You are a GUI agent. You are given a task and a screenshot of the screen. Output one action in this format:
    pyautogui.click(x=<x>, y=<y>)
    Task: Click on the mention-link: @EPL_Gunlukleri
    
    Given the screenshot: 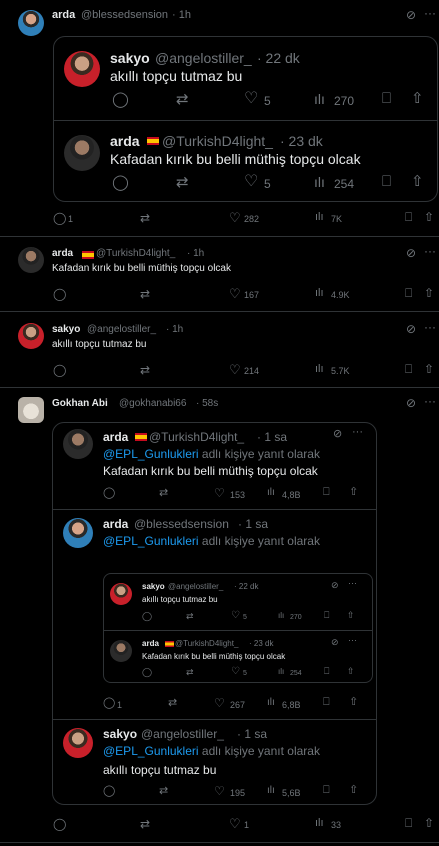 What is the action you would take?
    pyautogui.click(x=151, y=541)
    